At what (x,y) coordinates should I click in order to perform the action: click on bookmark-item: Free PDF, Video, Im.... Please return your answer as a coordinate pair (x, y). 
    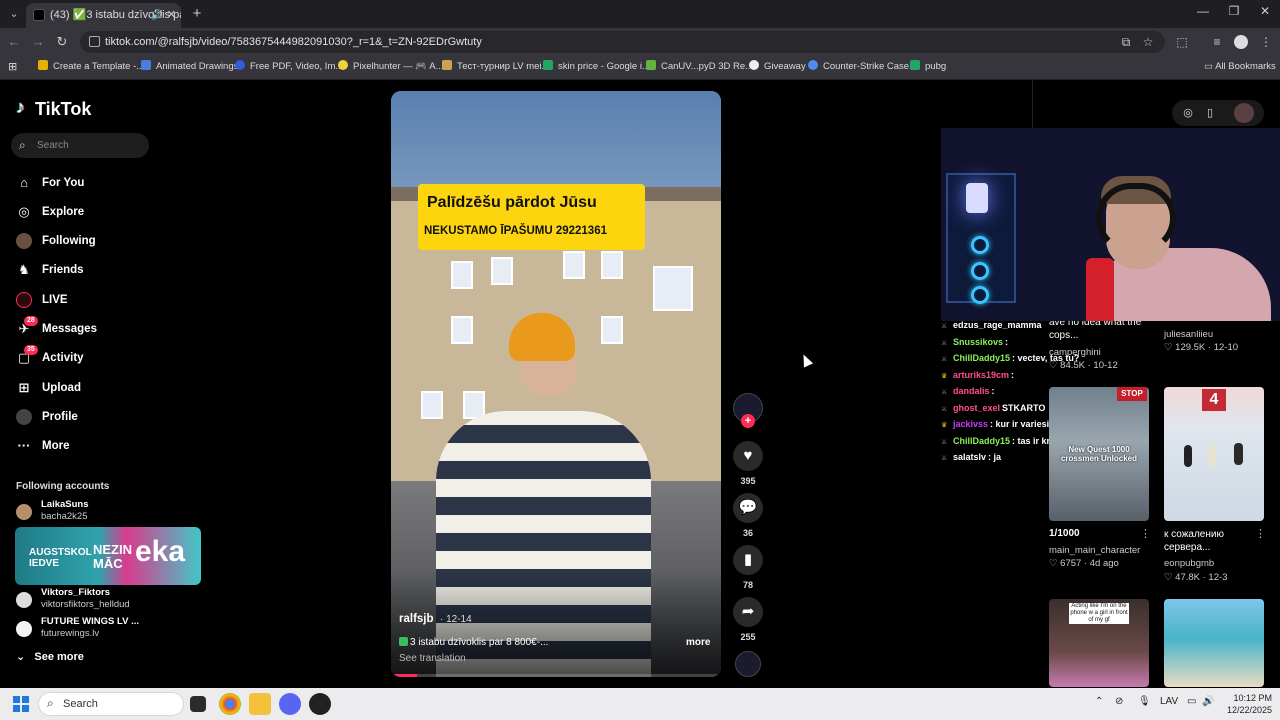
    Looking at the image, I should click on (289, 68).